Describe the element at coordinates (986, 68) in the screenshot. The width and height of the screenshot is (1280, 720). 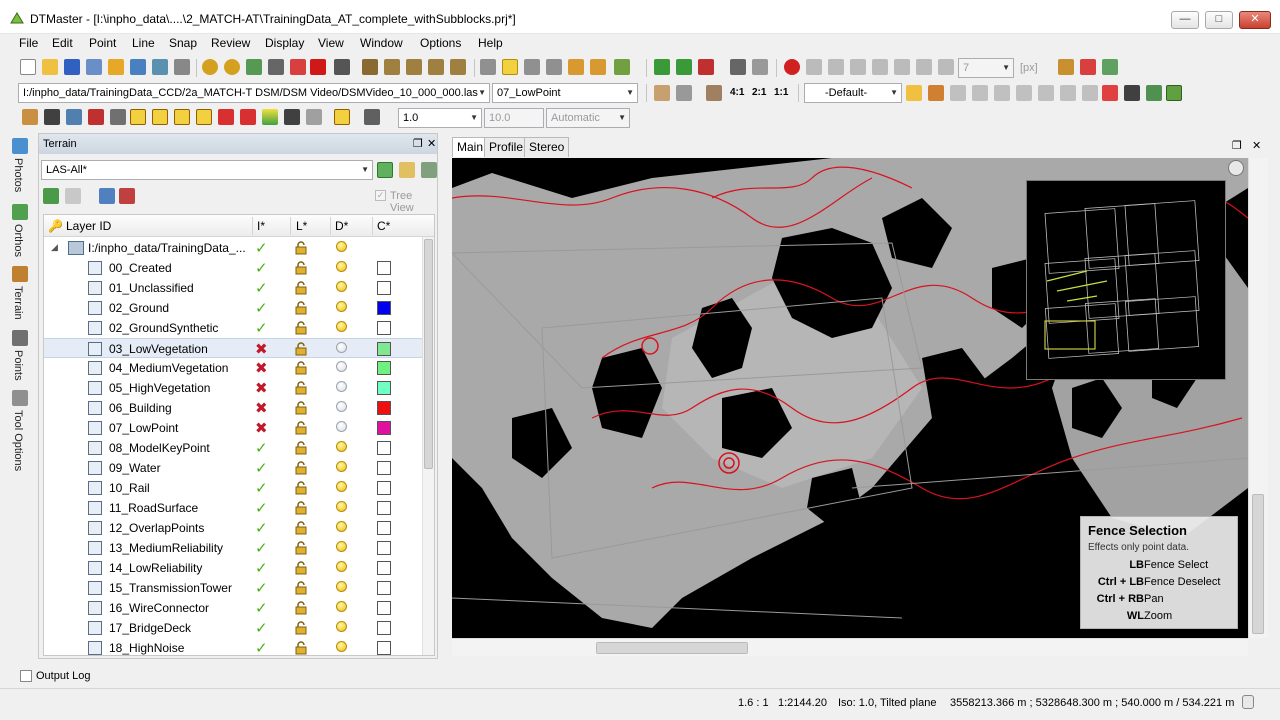
I see `step-value-input: 7 ▼` at that location.